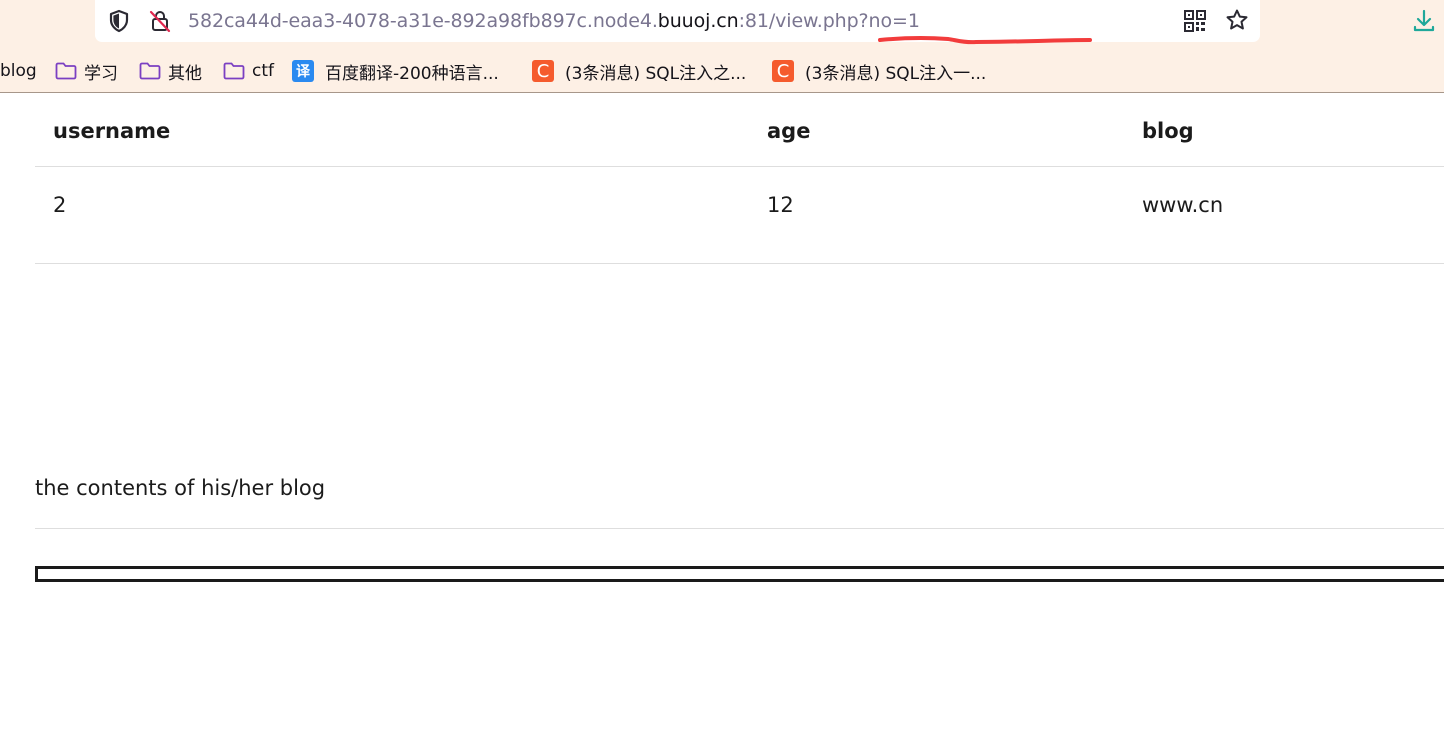 This screenshot has height=755, width=1444. Describe the element at coordinates (1183, 205) in the screenshot. I see `cell-blog: www.cn` at that location.